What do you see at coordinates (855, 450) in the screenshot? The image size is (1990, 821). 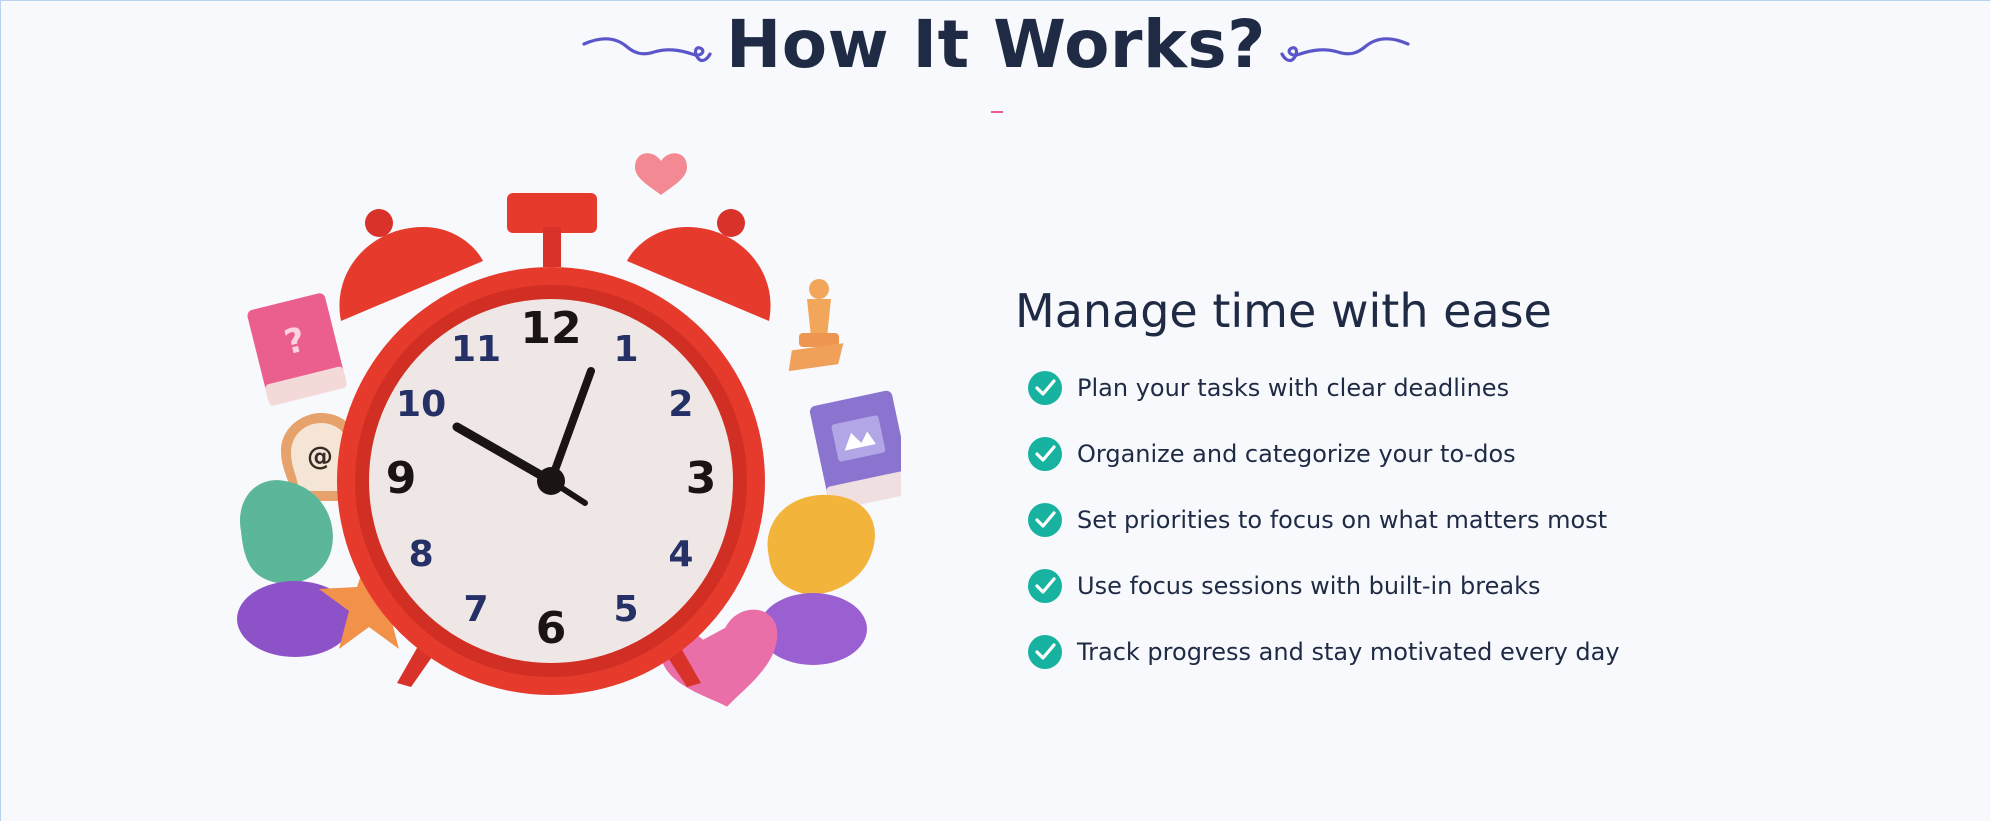 I see `purple-card-icon` at bounding box center [855, 450].